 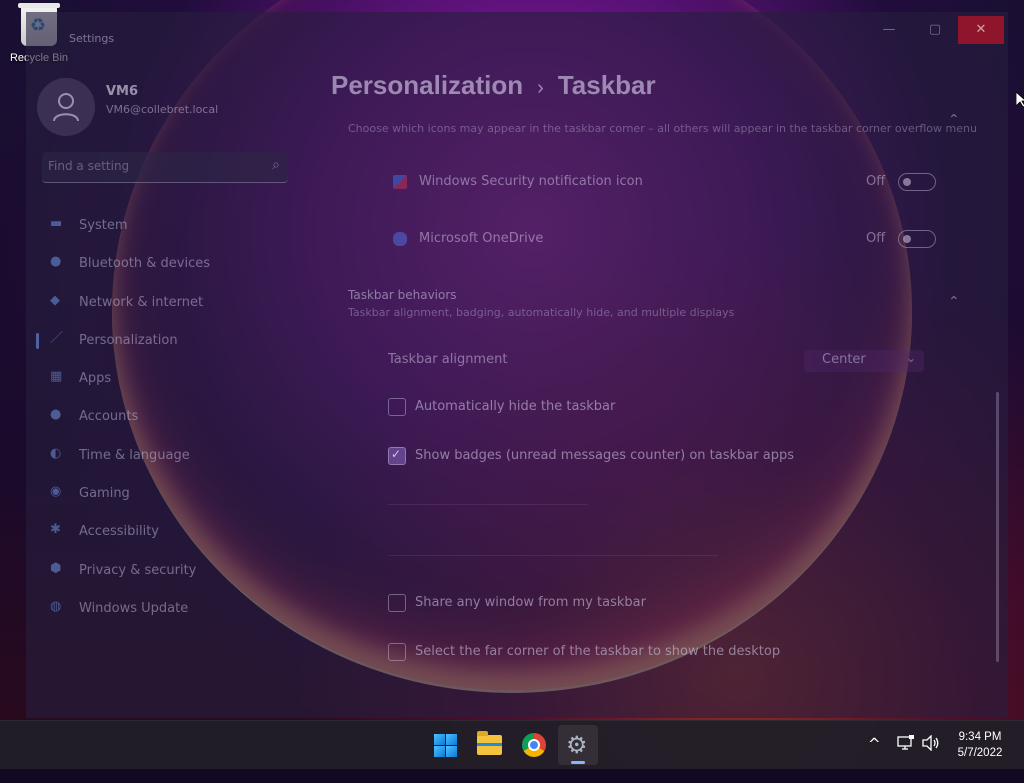 What do you see at coordinates (92, 38) in the screenshot?
I see `window-title: Settings` at bounding box center [92, 38].